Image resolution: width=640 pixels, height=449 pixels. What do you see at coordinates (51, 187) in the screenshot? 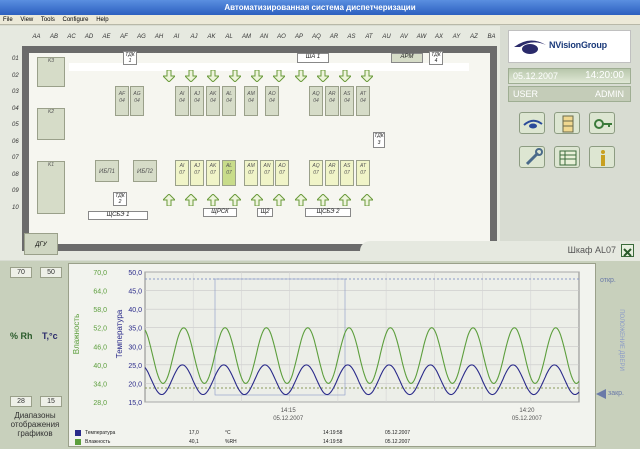
I see `cabinet-k1: K1` at bounding box center [51, 187].